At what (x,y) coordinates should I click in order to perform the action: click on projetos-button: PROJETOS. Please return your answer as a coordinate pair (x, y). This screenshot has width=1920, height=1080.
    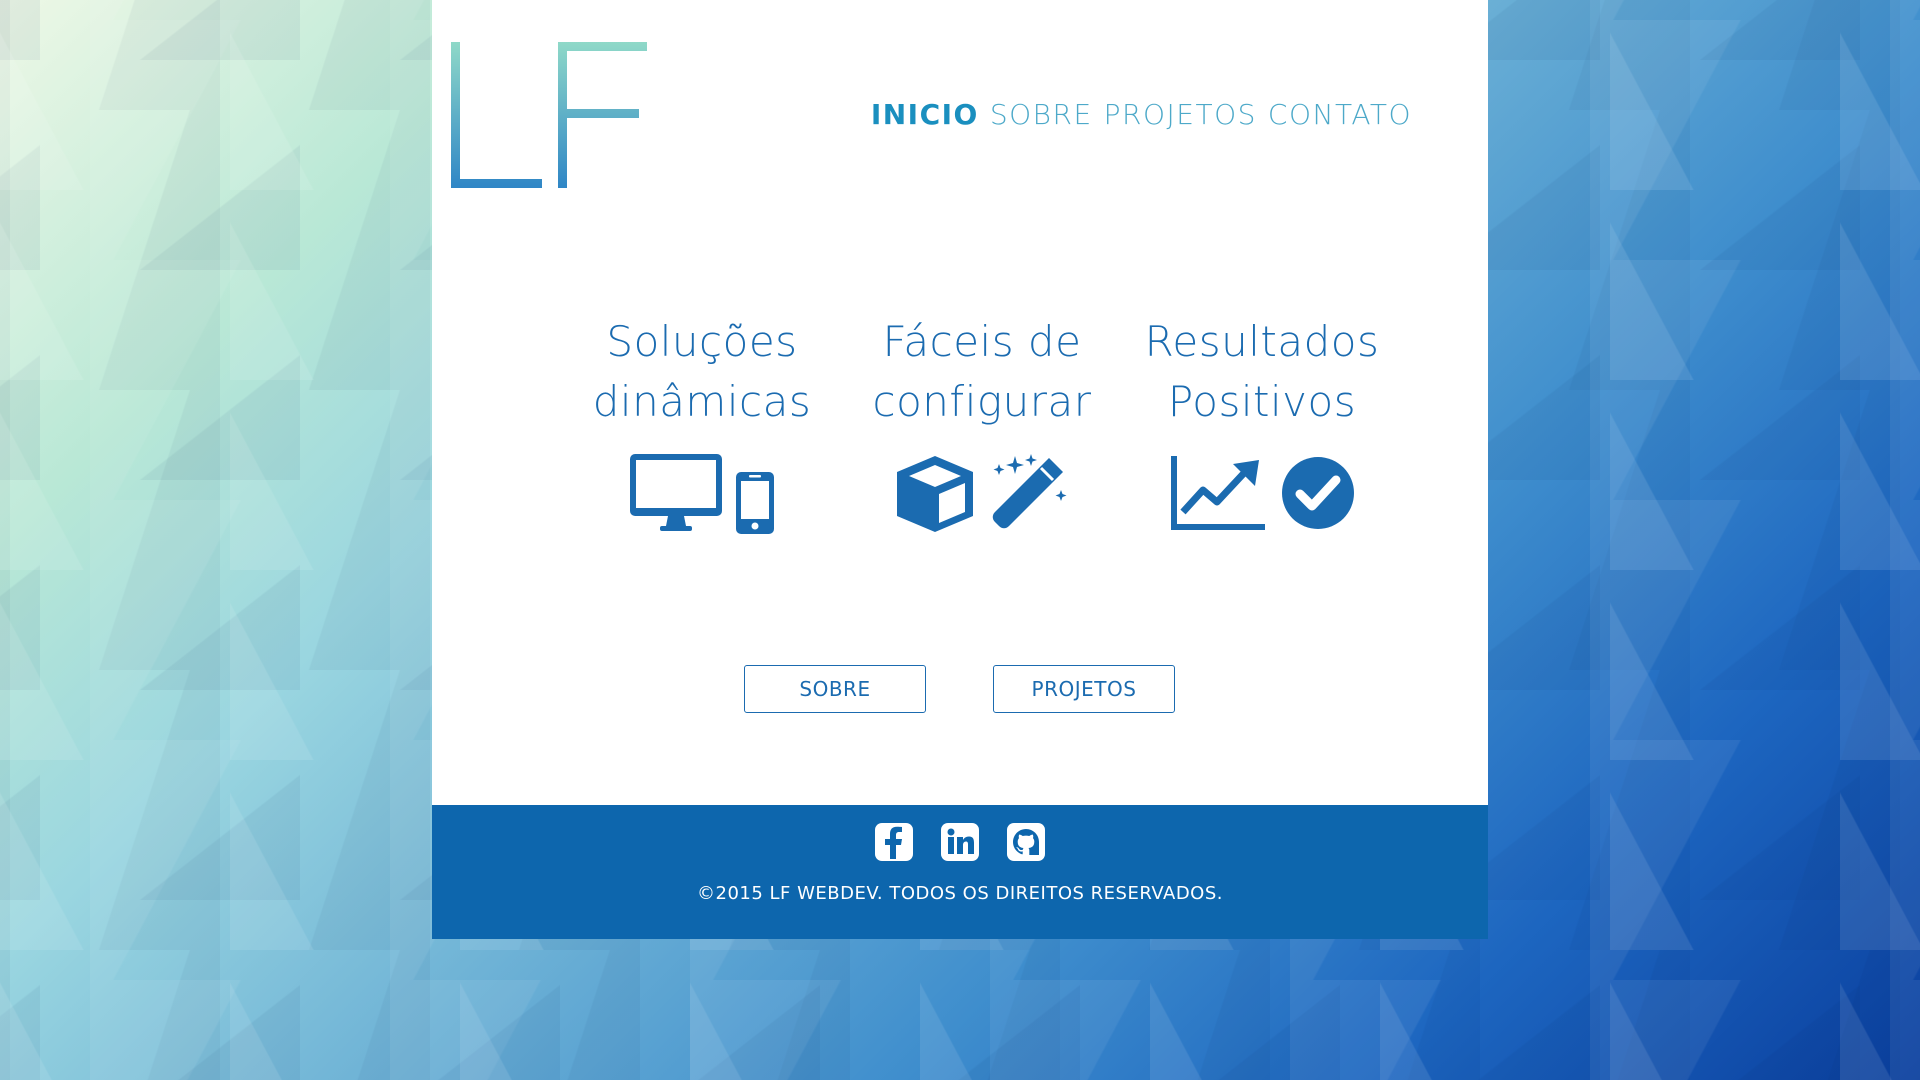
    Looking at the image, I should click on (1084, 689).